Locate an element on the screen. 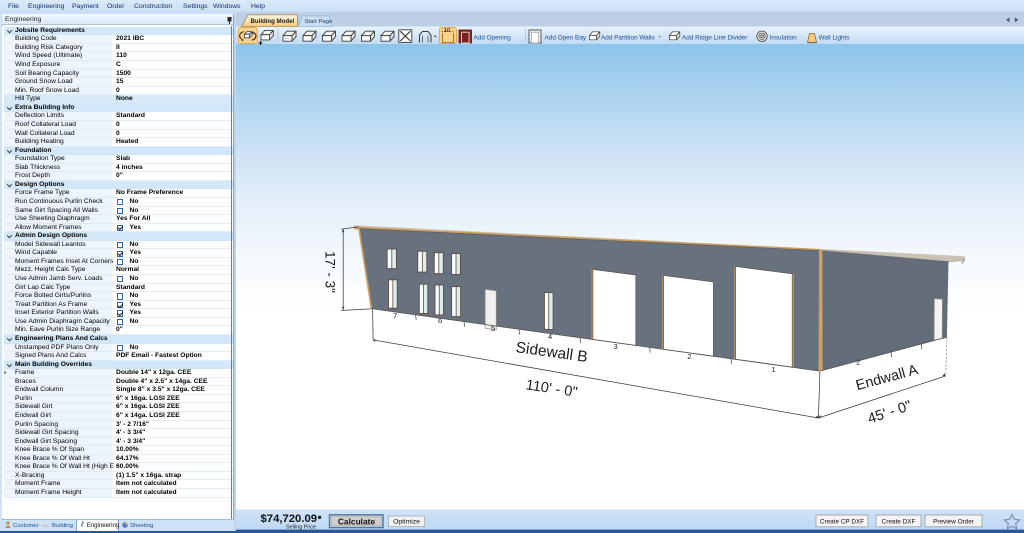 This screenshot has height=533, width=1024. svg-text: 5 is located at coordinates (493, 328).